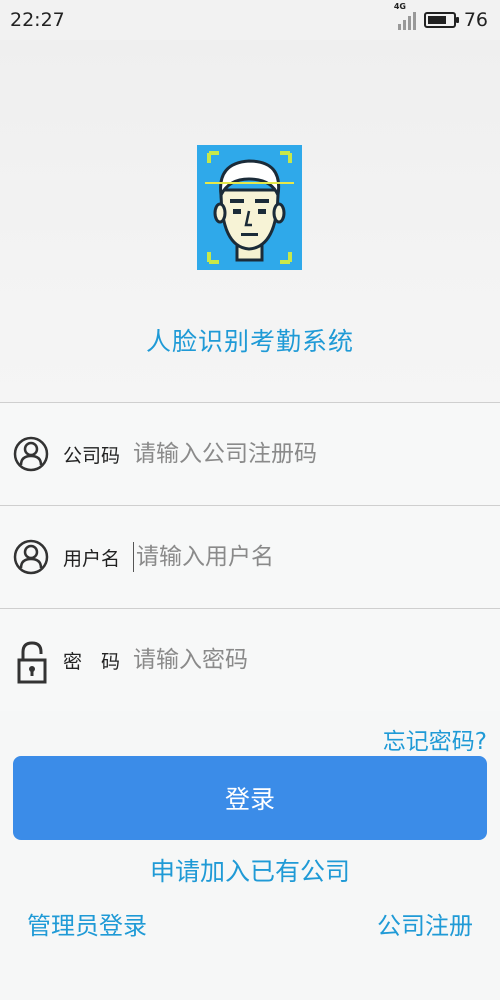  I want to click on username-row: 用户名, so click(250, 557).